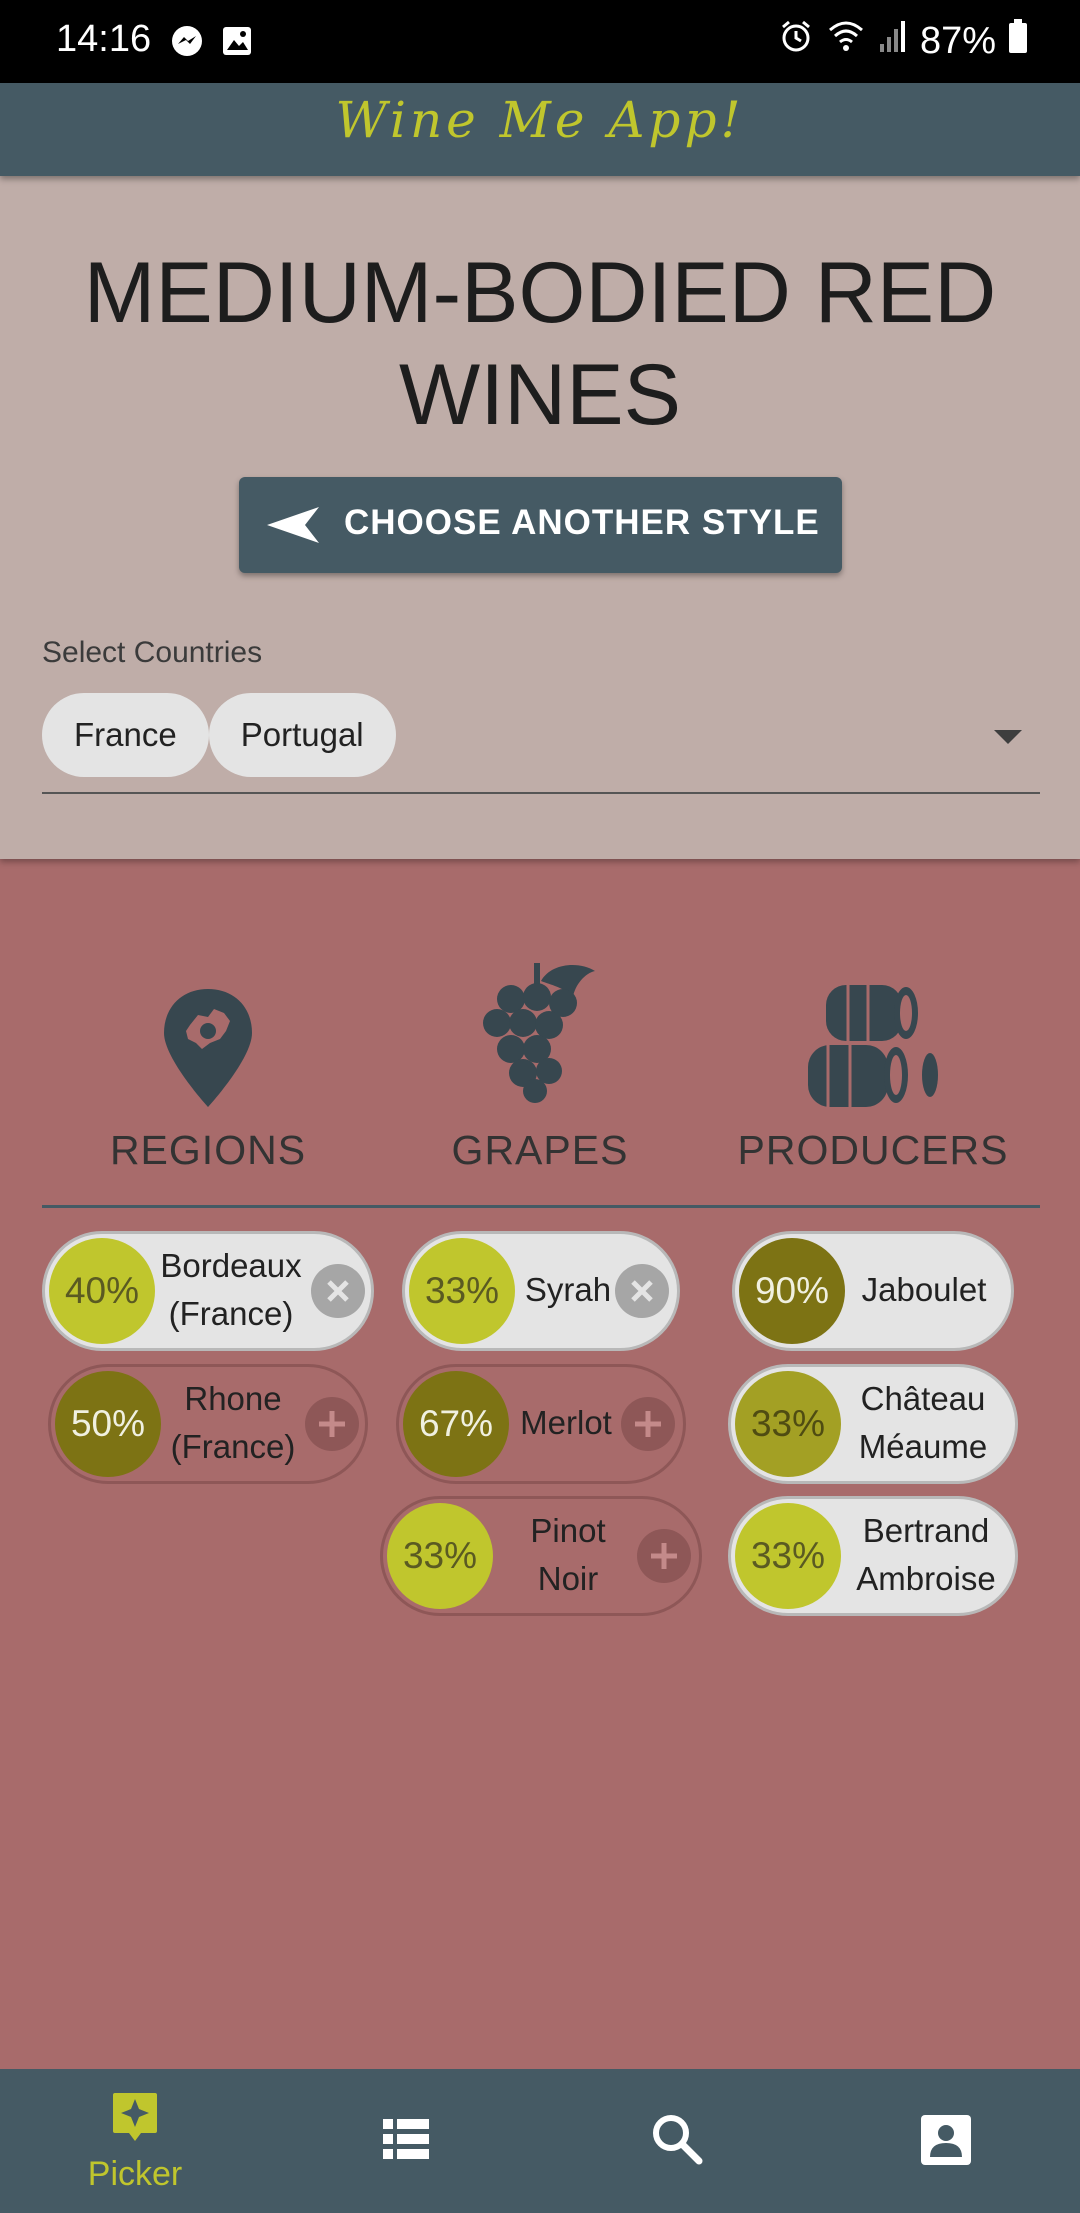 The image size is (1080, 2213). I want to click on producer-percent: 90%, so click(792, 1291).